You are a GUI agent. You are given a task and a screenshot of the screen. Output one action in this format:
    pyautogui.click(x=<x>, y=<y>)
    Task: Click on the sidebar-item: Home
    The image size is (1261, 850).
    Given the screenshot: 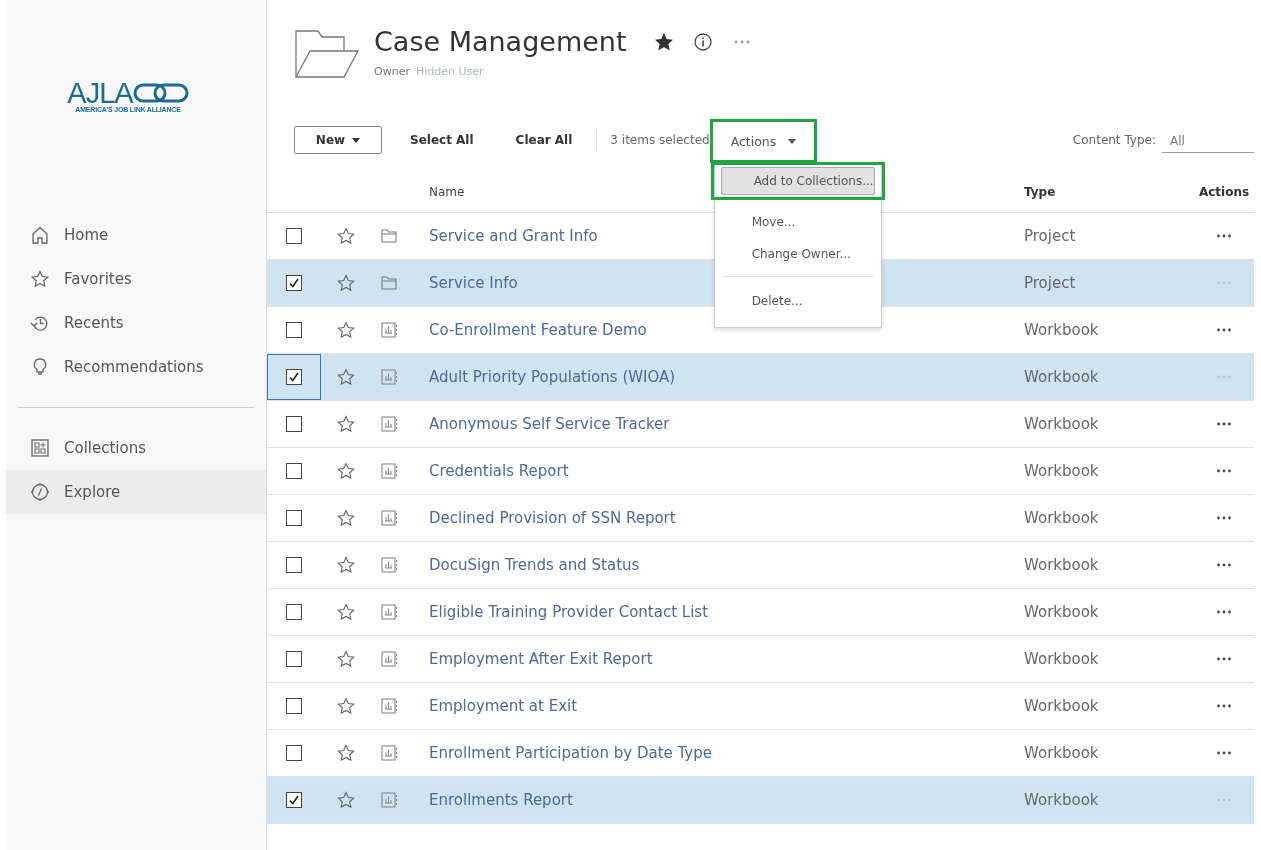 What is the action you would take?
    pyautogui.click(x=136, y=235)
    